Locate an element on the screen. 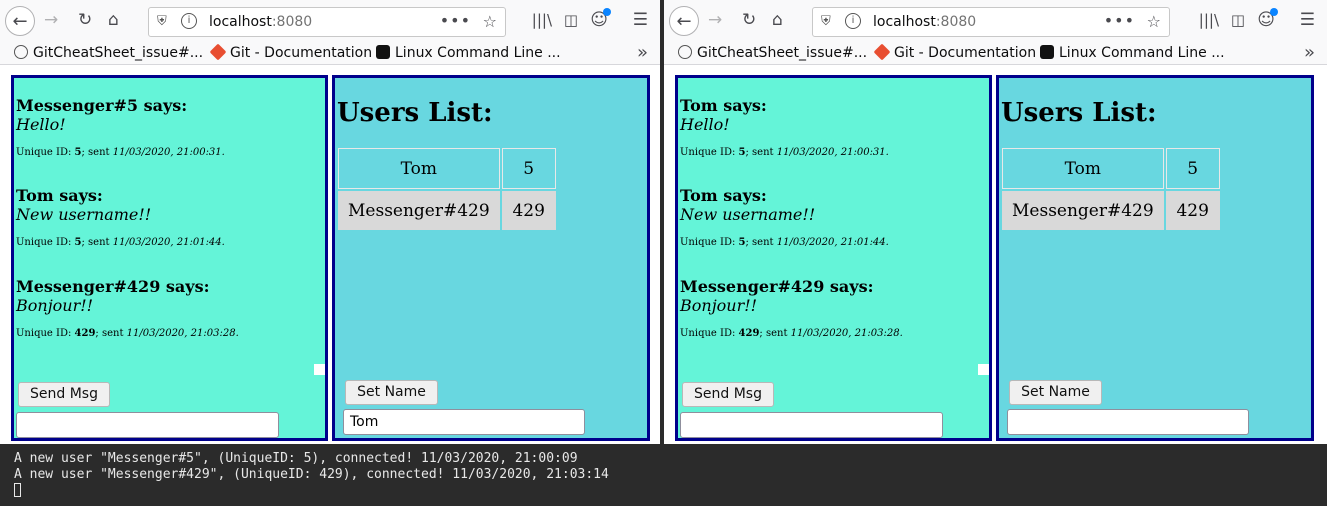  linux-icon is located at coordinates (383, 52).